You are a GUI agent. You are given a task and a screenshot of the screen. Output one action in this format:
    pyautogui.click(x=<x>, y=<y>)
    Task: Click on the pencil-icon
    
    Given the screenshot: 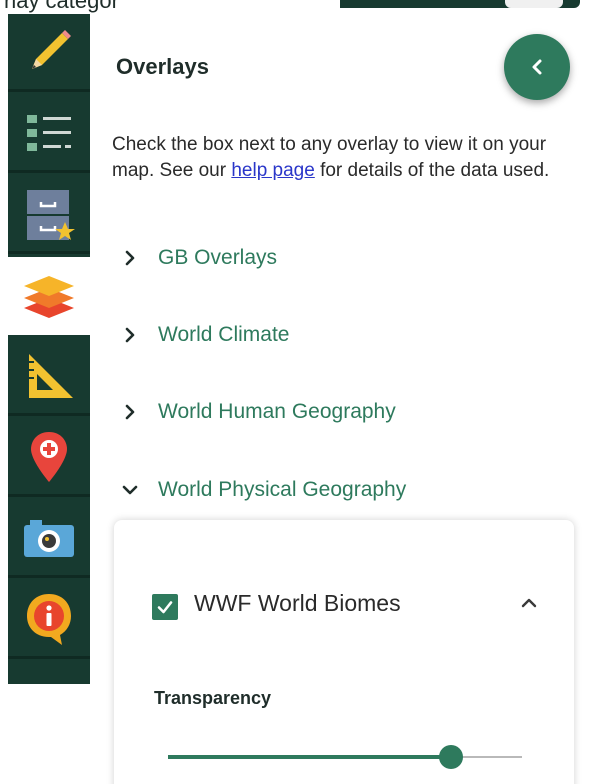 What is the action you would take?
    pyautogui.click(x=51, y=49)
    